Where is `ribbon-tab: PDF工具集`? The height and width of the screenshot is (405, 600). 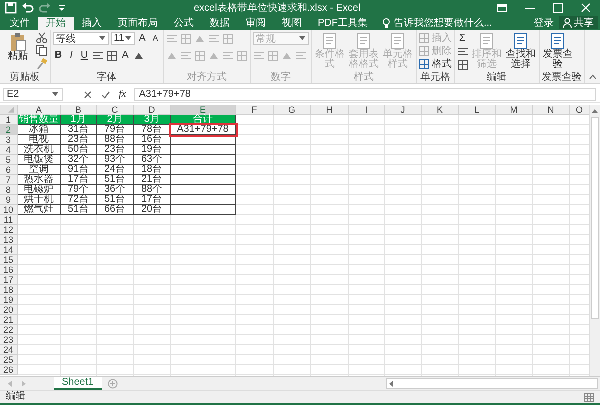 ribbon-tab: PDF工具集 is located at coordinates (343, 23).